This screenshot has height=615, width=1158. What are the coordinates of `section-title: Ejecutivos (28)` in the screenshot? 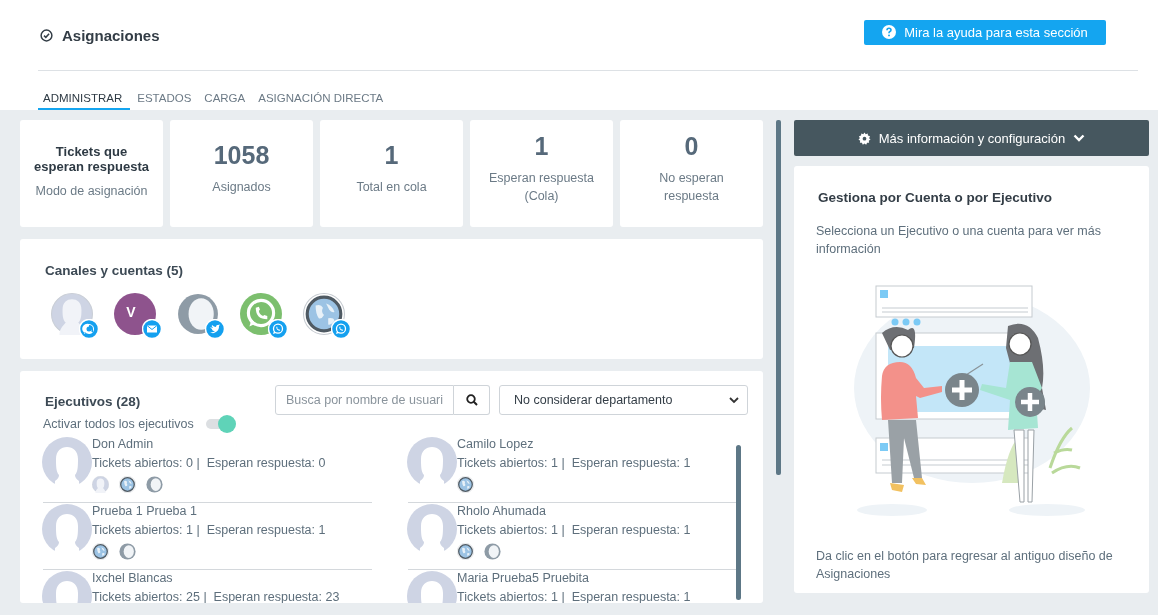 It's located at (93, 400).